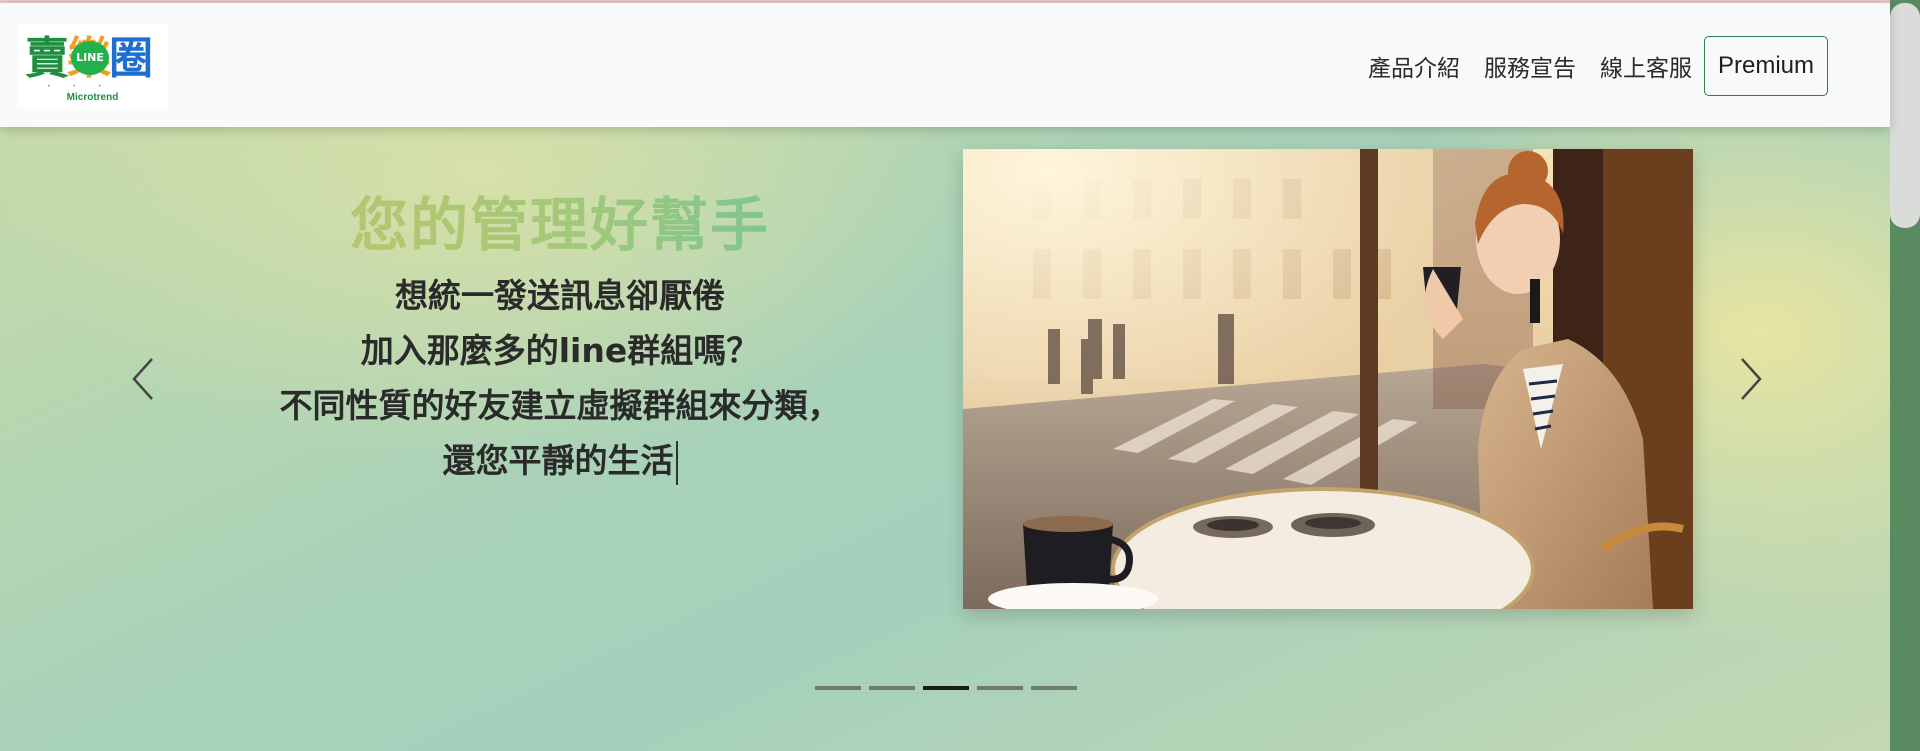 The height and width of the screenshot is (751, 1920). I want to click on nav-link-service-notice: 服務宣告, so click(1530, 66).